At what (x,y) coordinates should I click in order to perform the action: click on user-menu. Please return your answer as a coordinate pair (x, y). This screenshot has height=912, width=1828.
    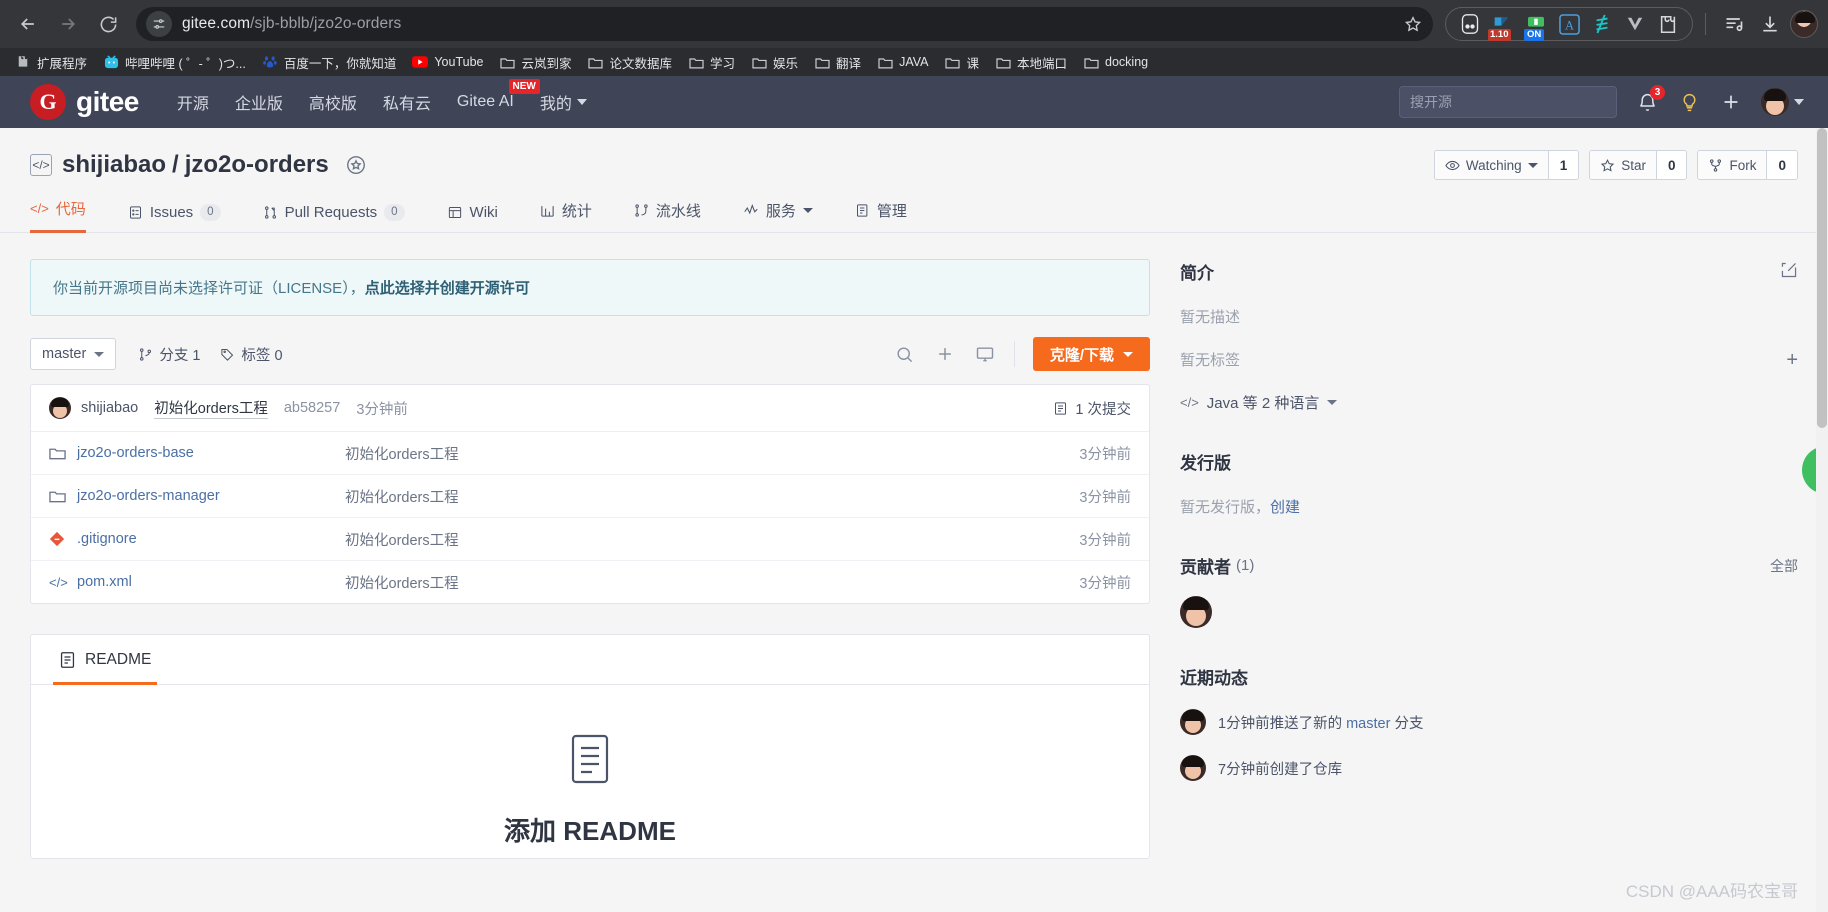
    Looking at the image, I should click on (1782, 102).